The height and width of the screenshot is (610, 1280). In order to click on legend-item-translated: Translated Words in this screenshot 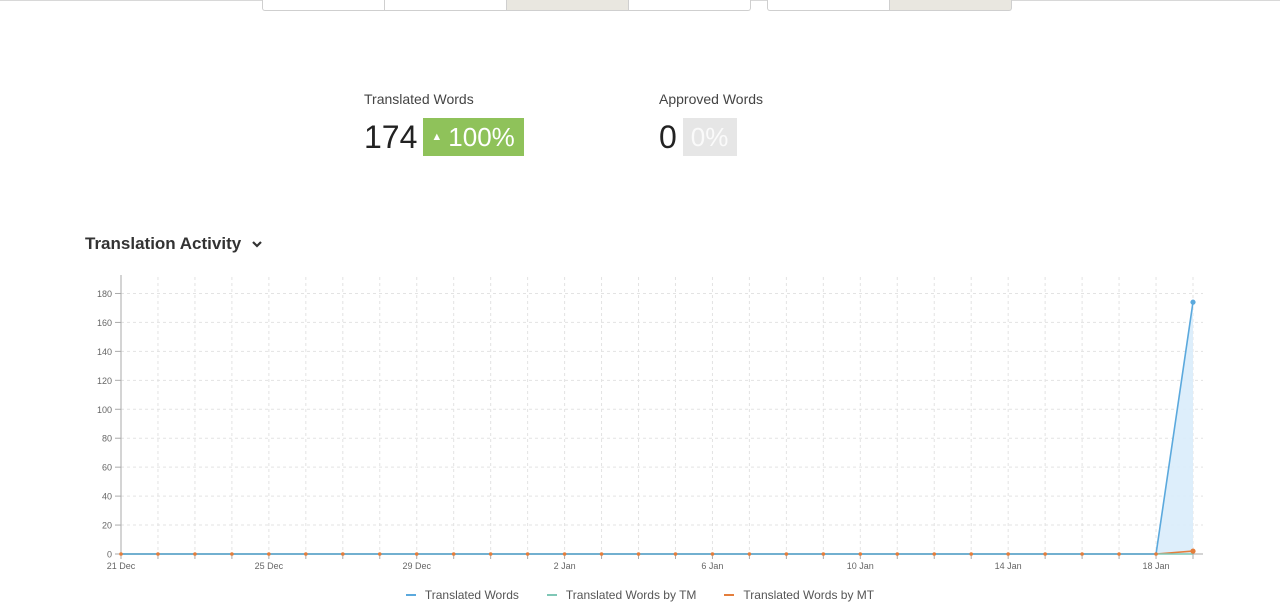, I will do `click(462, 595)`.